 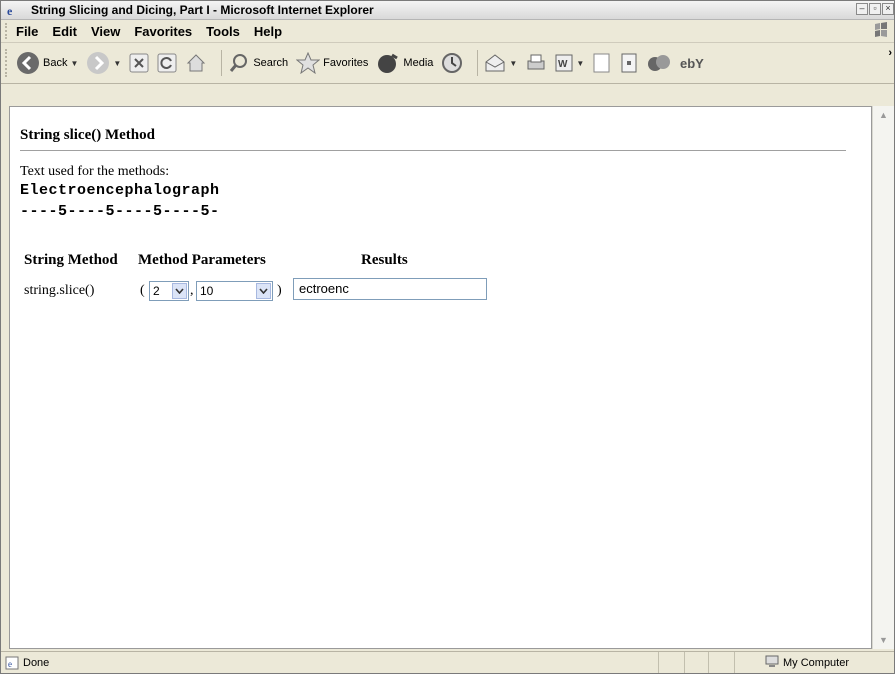 I want to click on menu-file: File, so click(x=27, y=31).